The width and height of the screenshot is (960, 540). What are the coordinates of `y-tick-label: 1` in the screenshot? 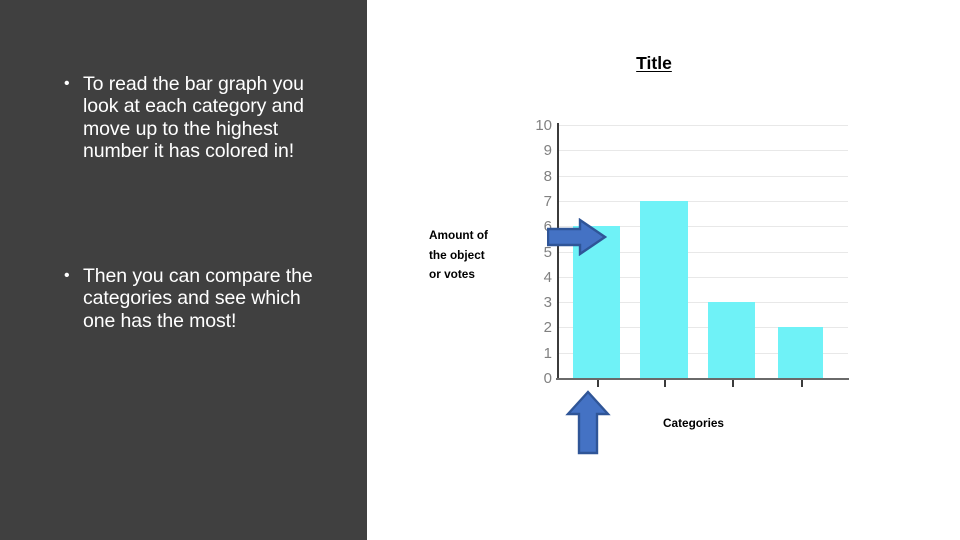 It's located at (547, 353).